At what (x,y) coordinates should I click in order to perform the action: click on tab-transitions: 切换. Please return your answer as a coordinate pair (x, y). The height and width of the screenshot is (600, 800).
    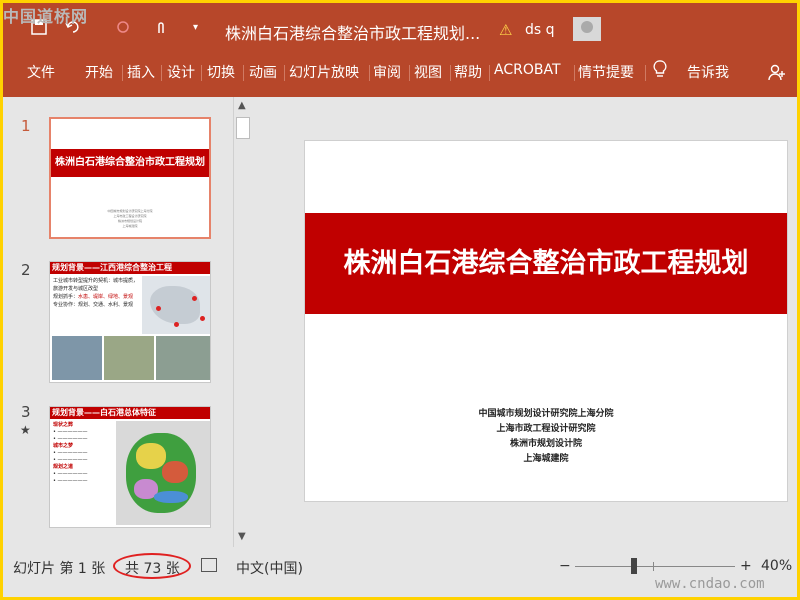
    Looking at the image, I should click on (221, 72).